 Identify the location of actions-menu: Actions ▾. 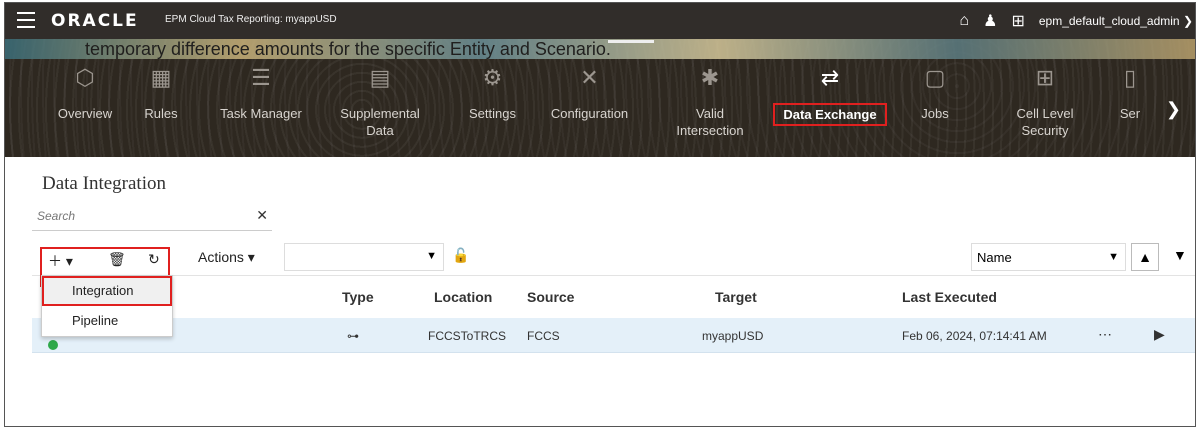
(226, 257).